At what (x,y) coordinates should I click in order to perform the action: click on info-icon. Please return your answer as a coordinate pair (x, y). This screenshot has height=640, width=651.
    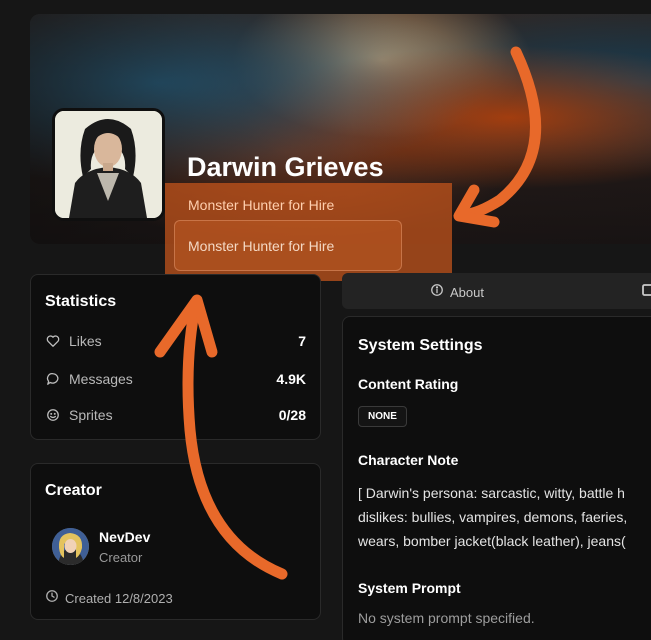
    Looking at the image, I should click on (437, 292).